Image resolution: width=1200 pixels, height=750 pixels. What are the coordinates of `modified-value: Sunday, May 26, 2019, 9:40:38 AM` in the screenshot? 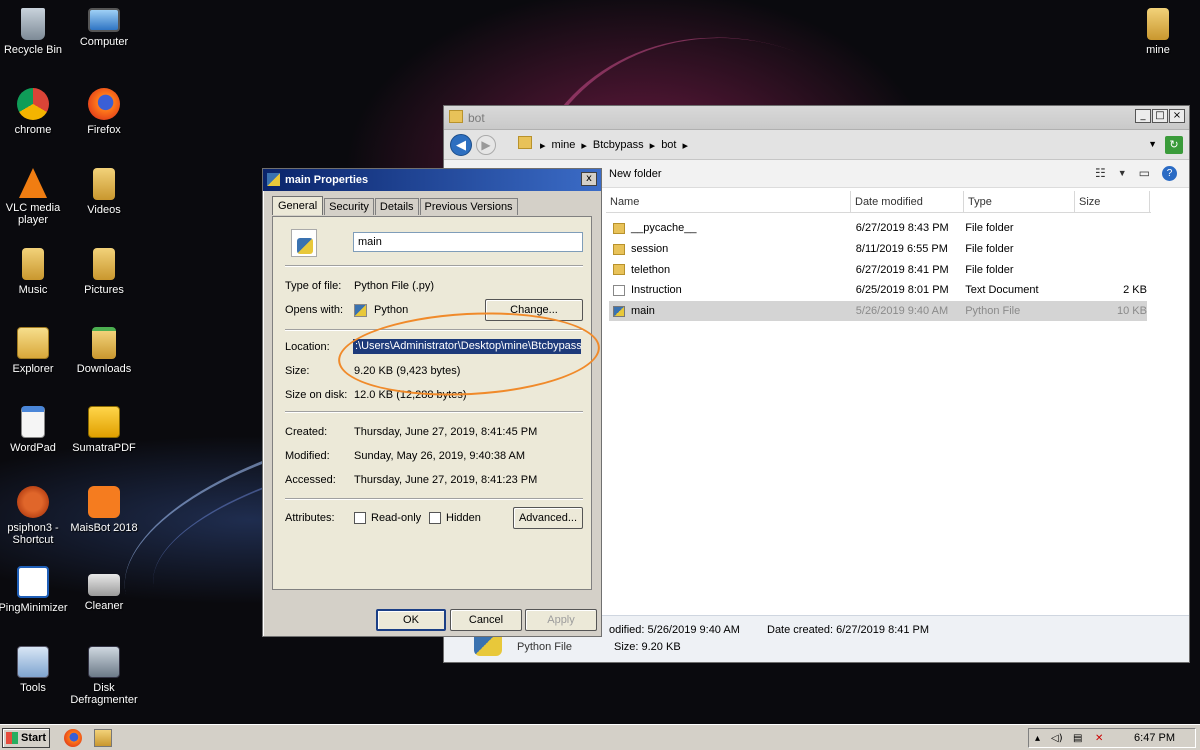 It's located at (440, 456).